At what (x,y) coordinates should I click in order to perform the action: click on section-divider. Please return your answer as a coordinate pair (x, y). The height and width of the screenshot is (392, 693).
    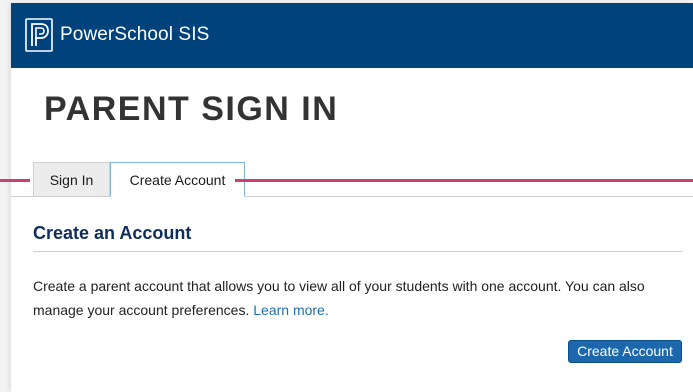
    Looking at the image, I should click on (358, 251).